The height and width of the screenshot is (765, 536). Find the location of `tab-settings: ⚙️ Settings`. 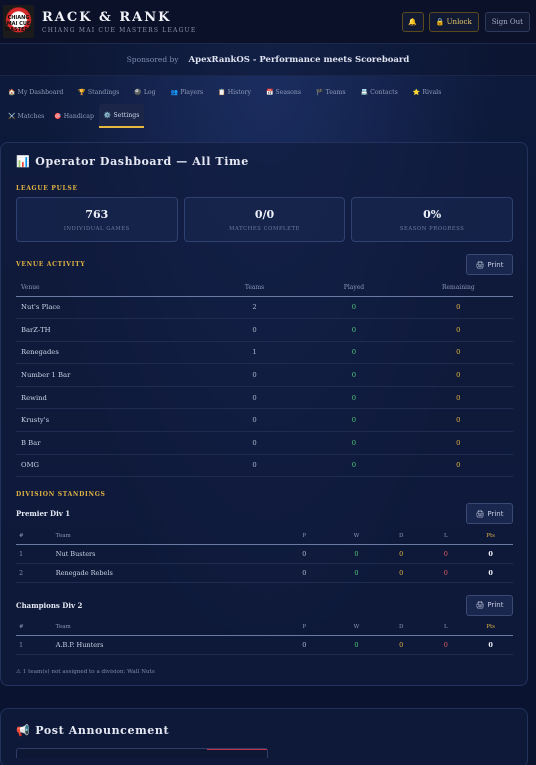

tab-settings: ⚙️ Settings is located at coordinates (121, 116).